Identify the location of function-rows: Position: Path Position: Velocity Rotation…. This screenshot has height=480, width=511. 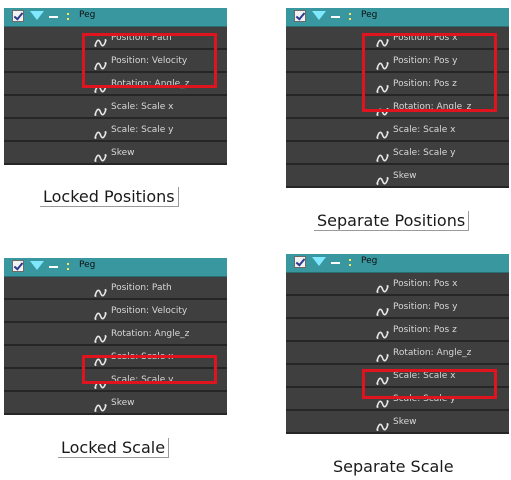
(115, 346).